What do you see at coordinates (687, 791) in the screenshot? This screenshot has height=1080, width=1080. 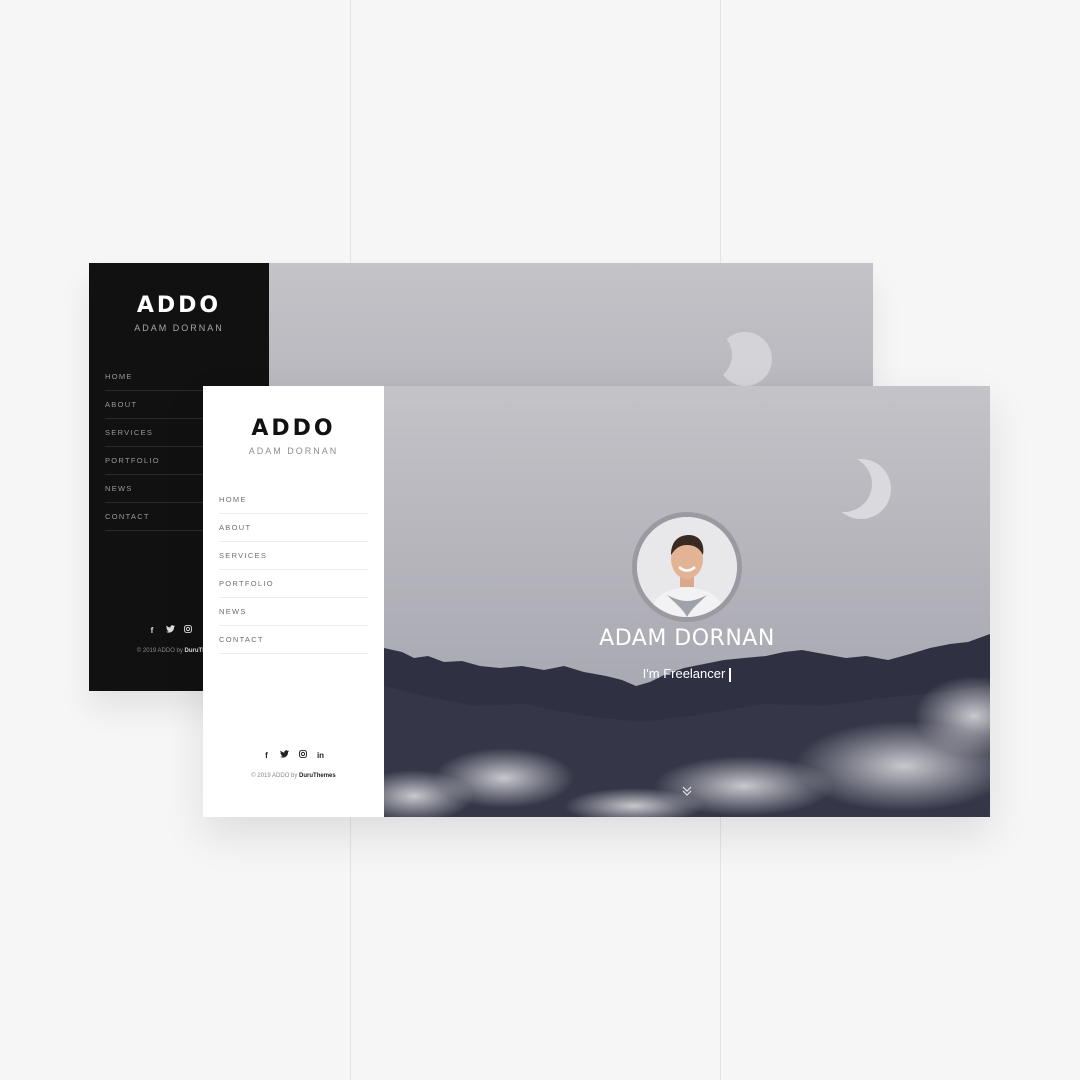 I see `scroll-down-chevron-icon` at bounding box center [687, 791].